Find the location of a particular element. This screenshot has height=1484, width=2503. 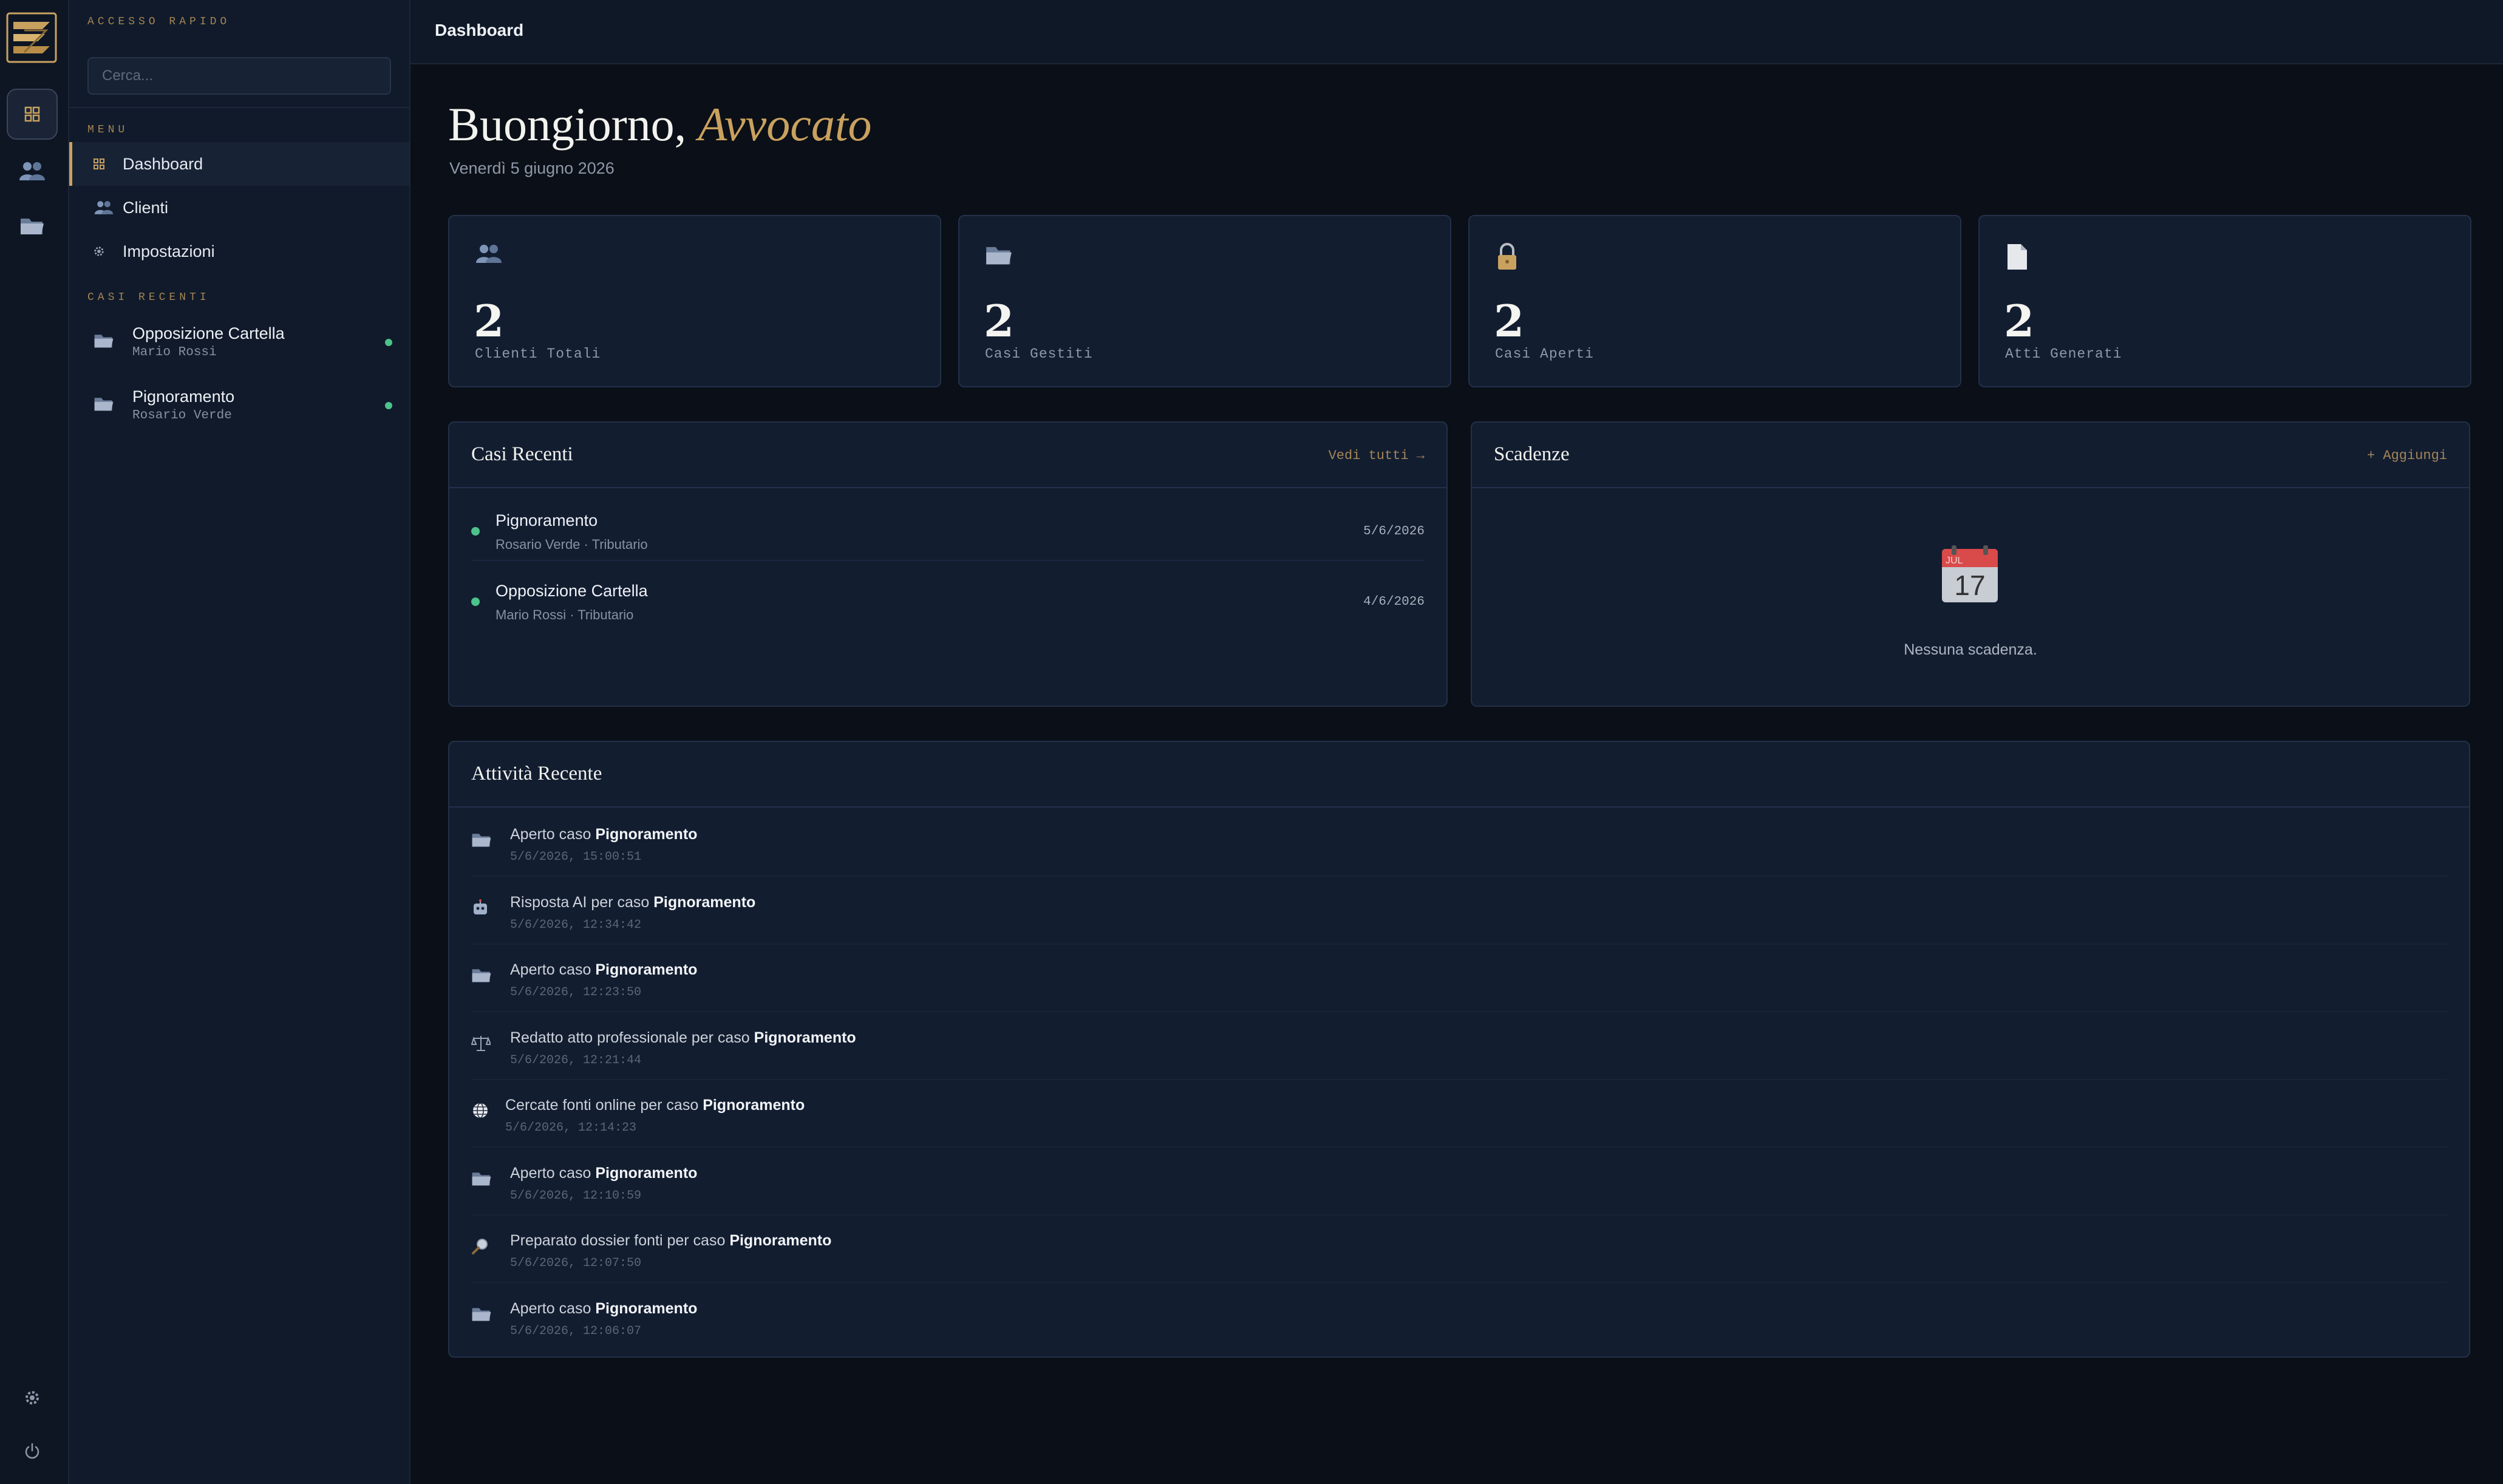

case-client: Rosario Verde is located at coordinates (182, 416).